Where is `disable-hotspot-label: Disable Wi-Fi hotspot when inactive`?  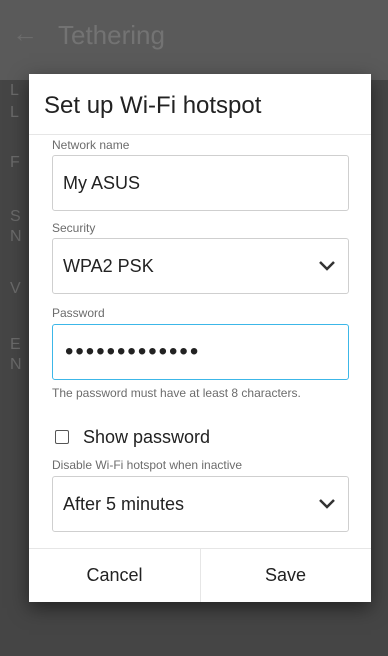 disable-hotspot-label: Disable Wi-Fi hotspot when inactive is located at coordinates (147, 465).